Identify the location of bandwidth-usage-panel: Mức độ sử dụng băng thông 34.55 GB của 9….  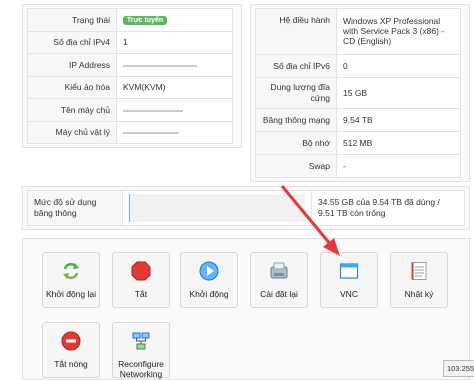
(246, 208).